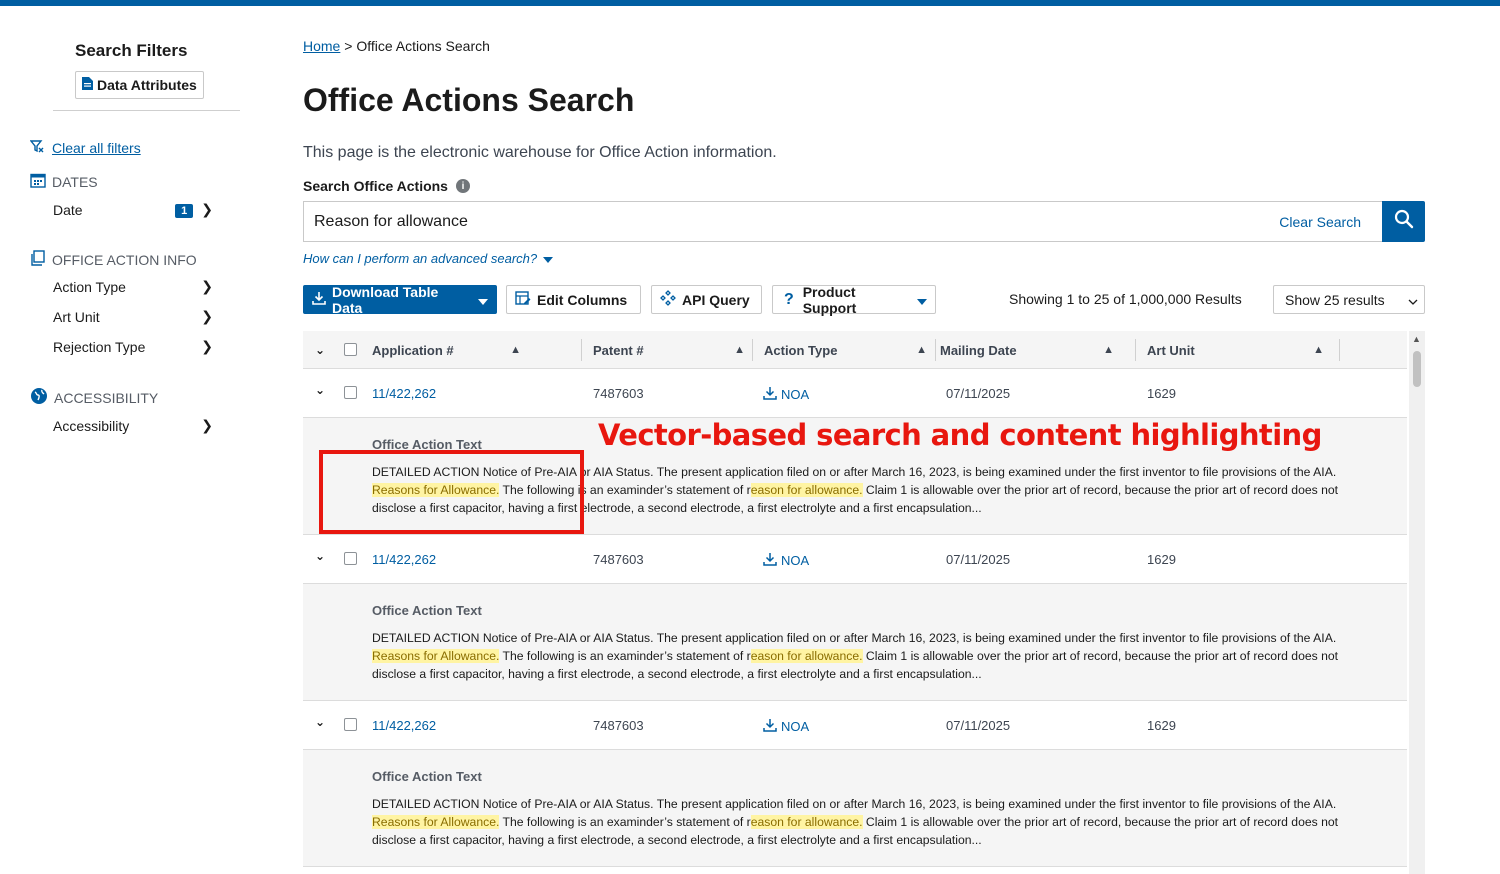 Image resolution: width=1500 pixels, height=874 pixels. I want to click on sidebar-item-date: Date 1 ❯, so click(133, 209).